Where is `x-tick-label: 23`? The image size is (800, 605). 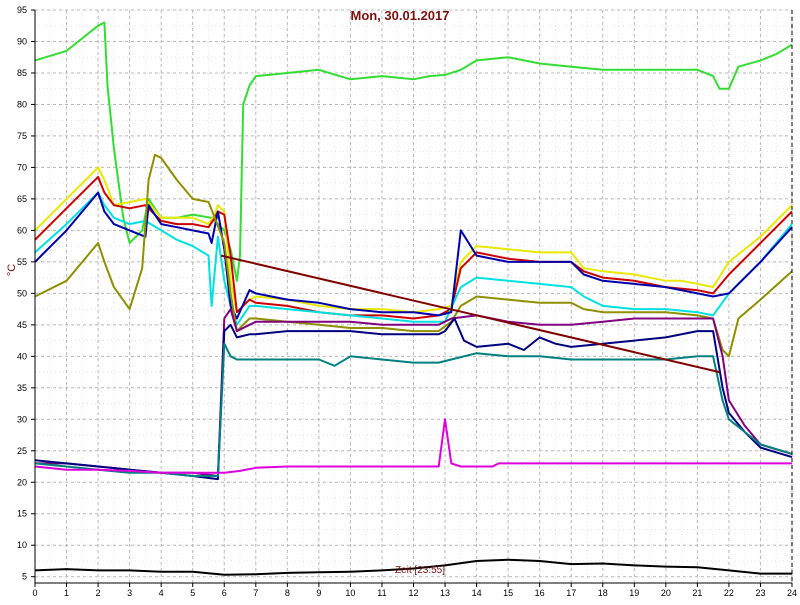 x-tick-label: 23 is located at coordinates (760, 593).